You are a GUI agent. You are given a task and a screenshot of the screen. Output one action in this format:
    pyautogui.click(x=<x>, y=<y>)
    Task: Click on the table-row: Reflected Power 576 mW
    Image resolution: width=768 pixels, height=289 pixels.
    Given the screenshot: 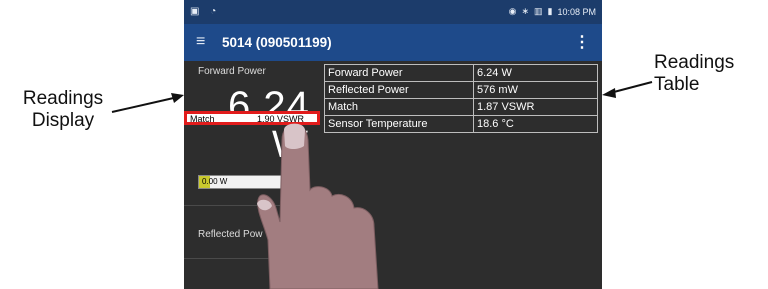 What is the action you would take?
    pyautogui.click(x=461, y=90)
    